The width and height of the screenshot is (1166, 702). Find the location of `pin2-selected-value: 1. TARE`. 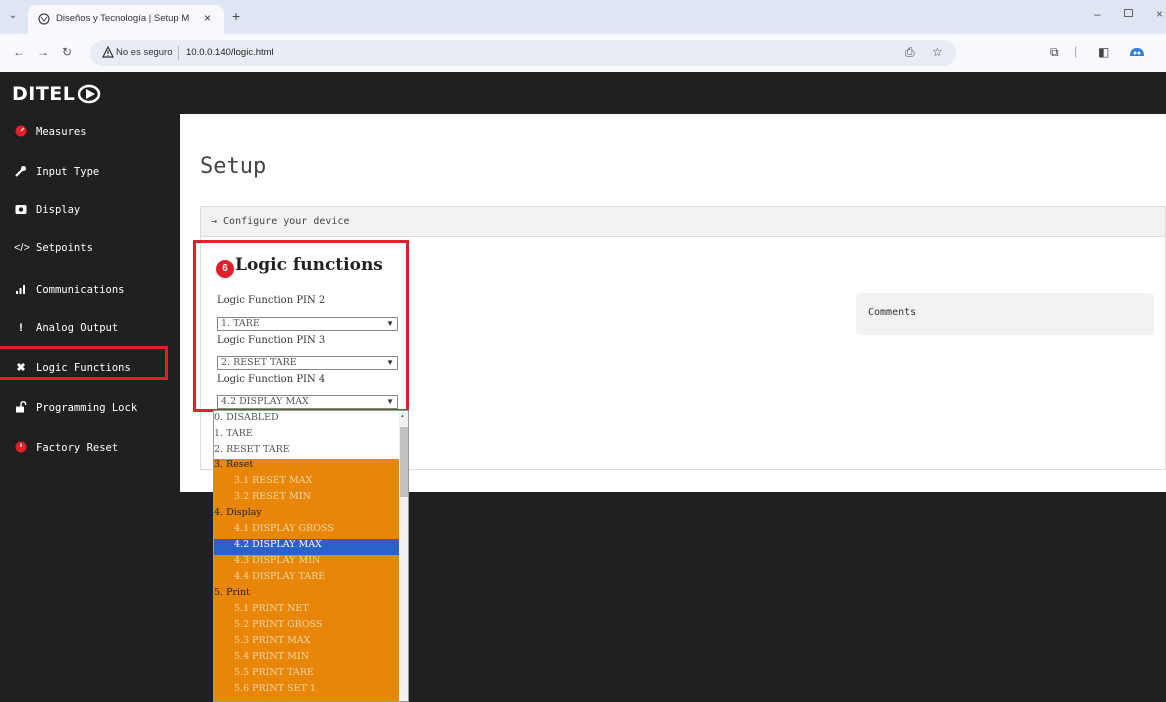

pin2-selected-value: 1. TARE is located at coordinates (240, 323).